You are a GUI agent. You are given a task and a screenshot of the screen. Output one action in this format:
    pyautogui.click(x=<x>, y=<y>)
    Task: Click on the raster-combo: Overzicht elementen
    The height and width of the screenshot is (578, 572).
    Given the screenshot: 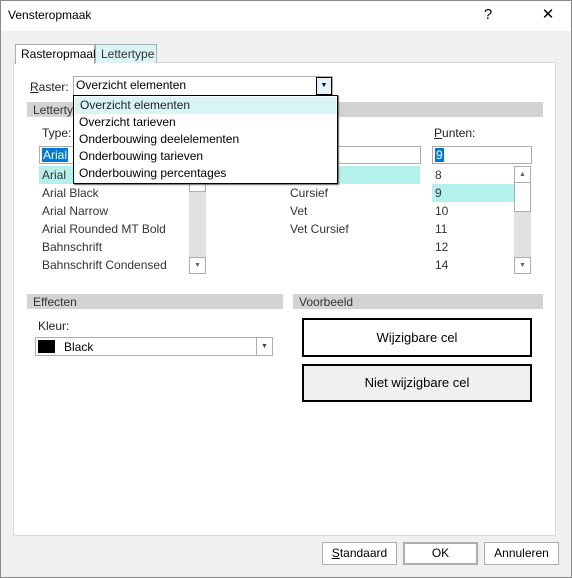 What is the action you would take?
    pyautogui.click(x=203, y=86)
    